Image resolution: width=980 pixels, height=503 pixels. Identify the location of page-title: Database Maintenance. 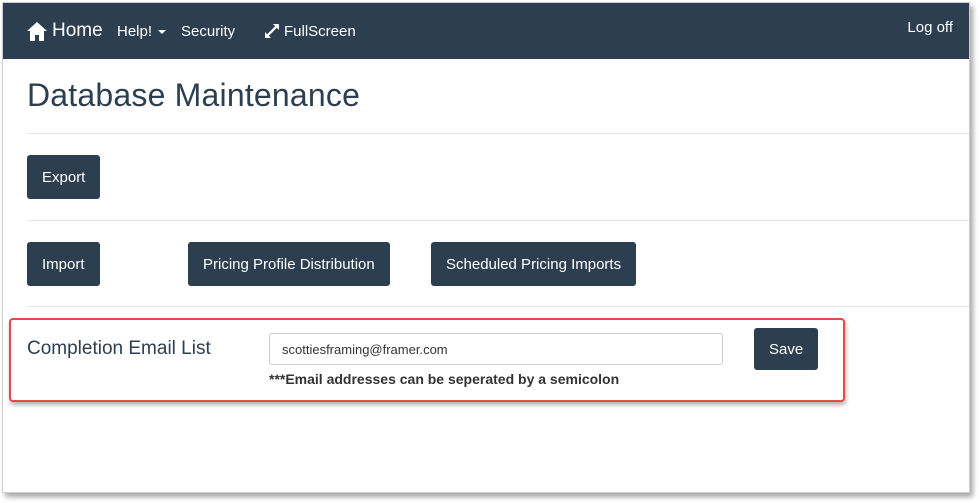
(194, 95).